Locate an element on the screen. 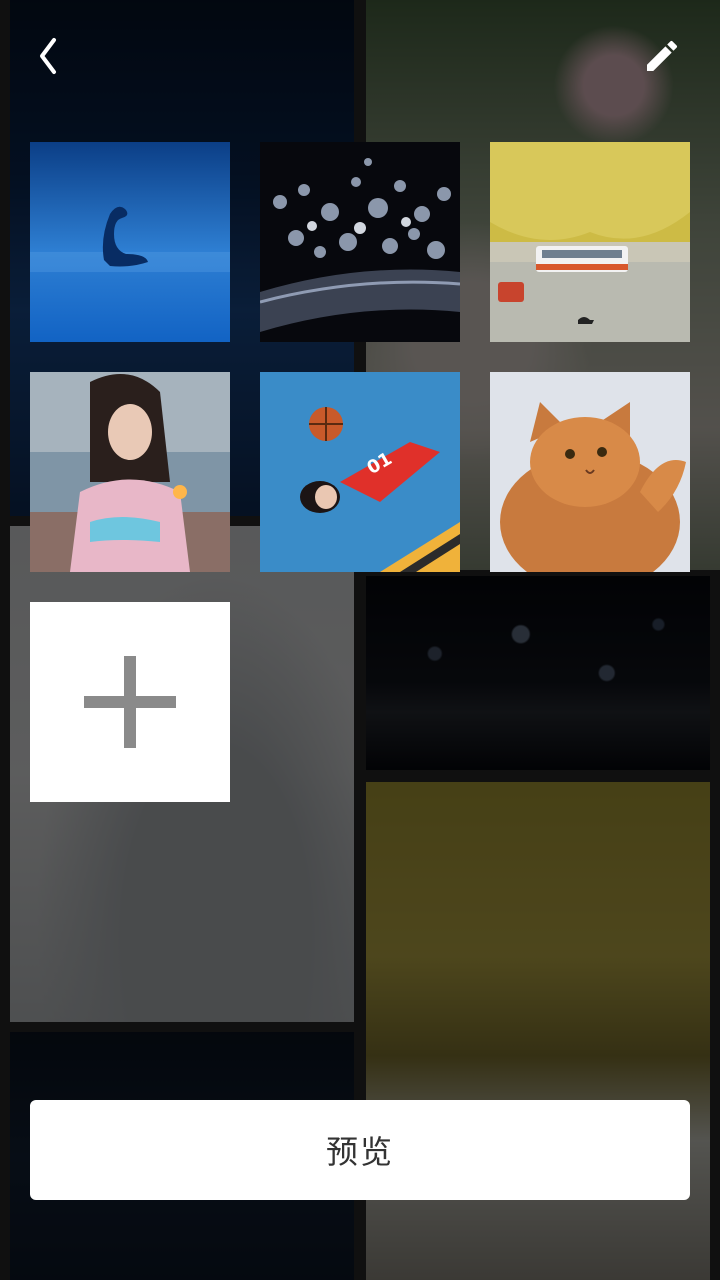 The height and width of the screenshot is (1280, 720). bokeh-photo is located at coordinates (360, 242).